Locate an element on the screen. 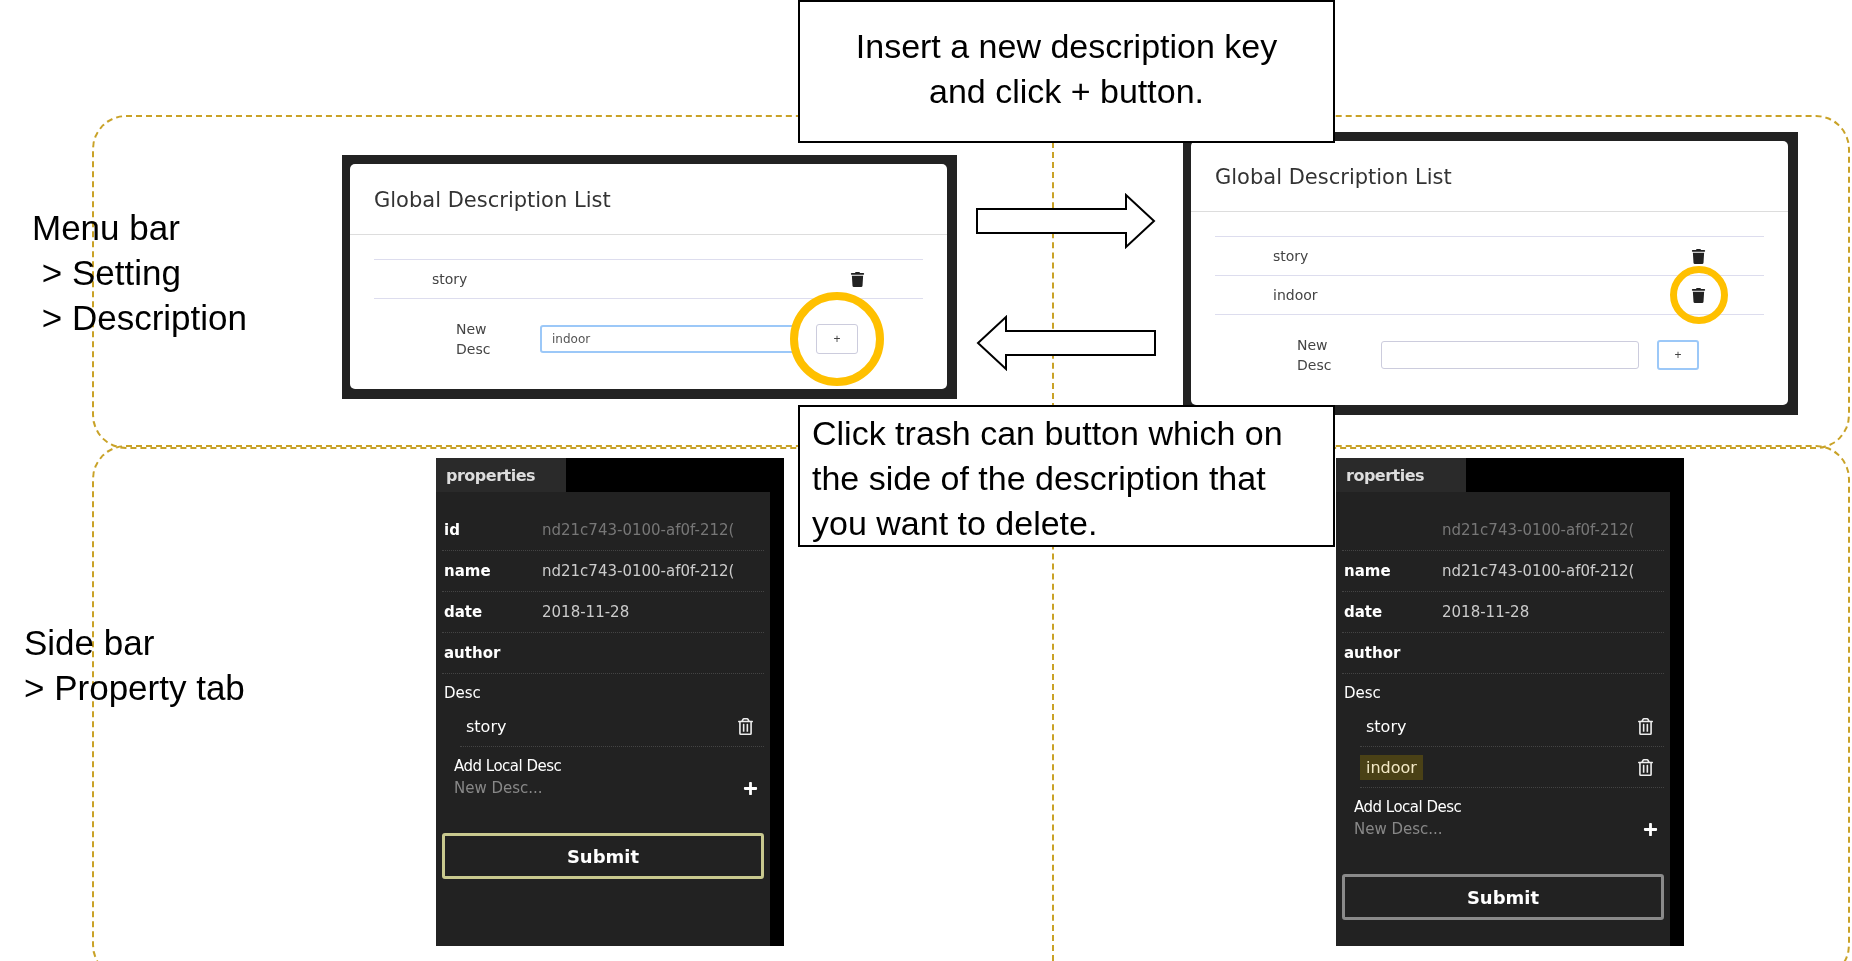 This screenshot has height=961, width=1852. description-text: indoor is located at coordinates (1295, 295).